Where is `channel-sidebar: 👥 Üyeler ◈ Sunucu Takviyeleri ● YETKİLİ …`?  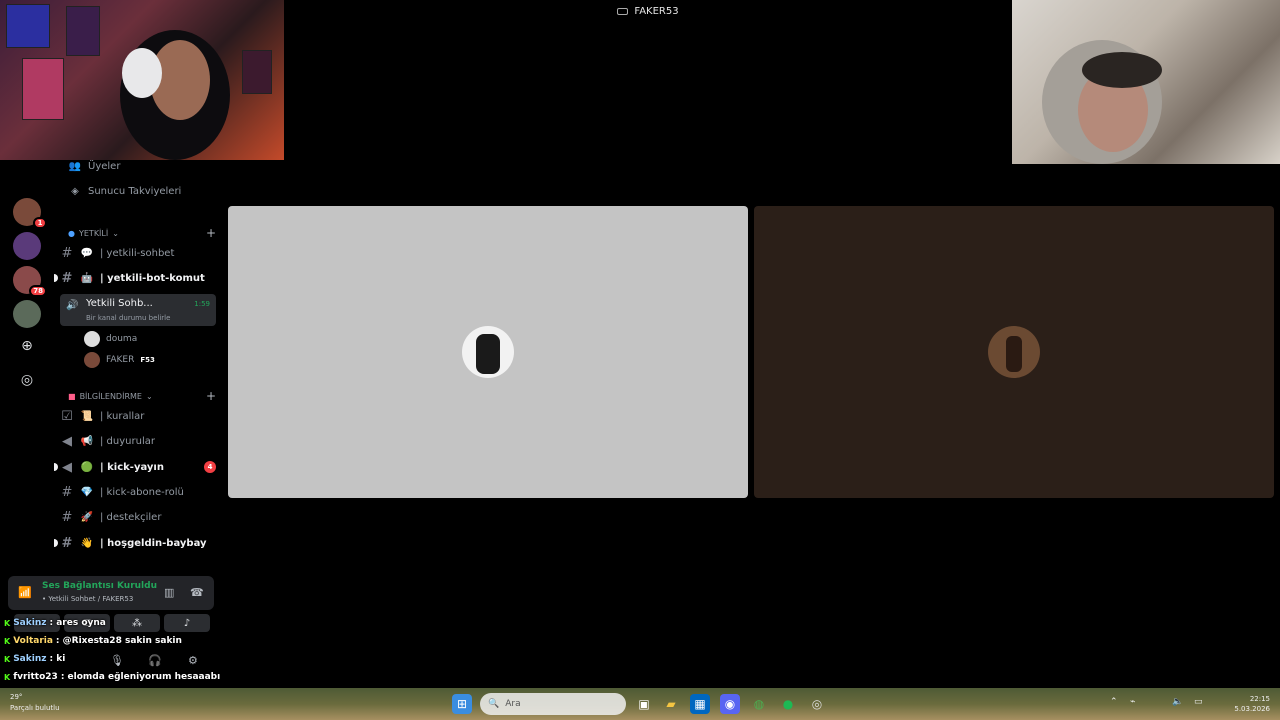
channel-sidebar: 👥 Üyeler ◈ Sunucu Takviyeleri ● YETKİLİ … is located at coordinates (138, 370).